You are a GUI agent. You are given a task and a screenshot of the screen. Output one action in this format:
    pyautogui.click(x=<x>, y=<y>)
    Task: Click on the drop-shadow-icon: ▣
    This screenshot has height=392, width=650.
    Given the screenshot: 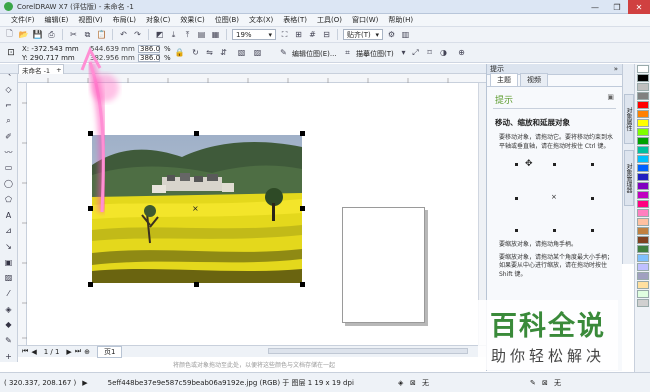 What is the action you would take?
    pyautogui.click(x=9, y=262)
    